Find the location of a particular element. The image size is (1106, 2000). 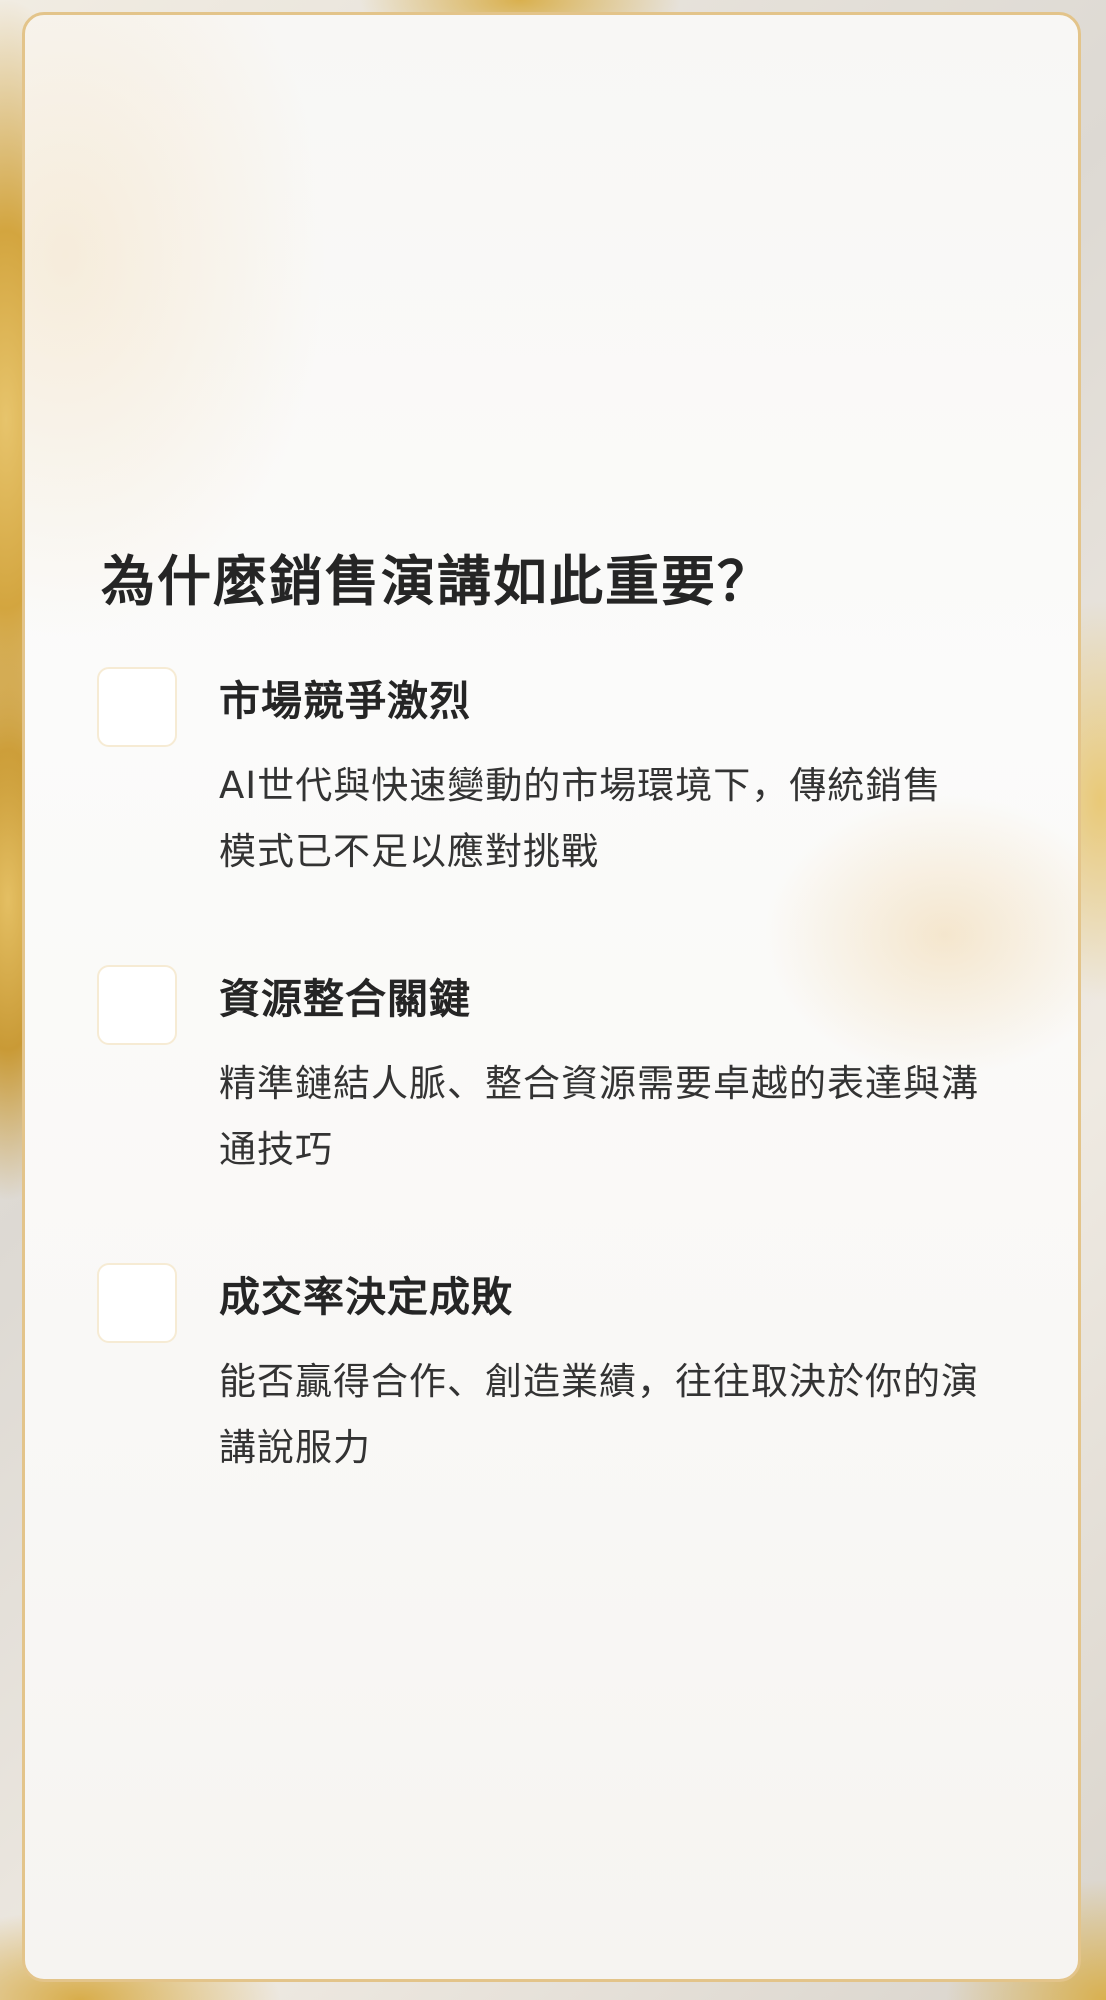

feature-heading: 市場競爭激烈 is located at coordinates (345, 701).